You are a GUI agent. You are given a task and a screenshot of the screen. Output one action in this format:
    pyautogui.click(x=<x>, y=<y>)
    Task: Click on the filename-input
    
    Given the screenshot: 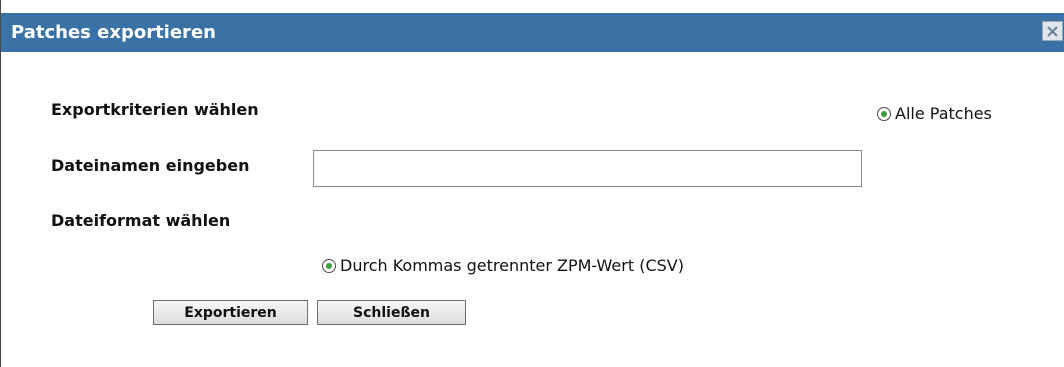 What is the action you would take?
    pyautogui.click(x=587, y=168)
    